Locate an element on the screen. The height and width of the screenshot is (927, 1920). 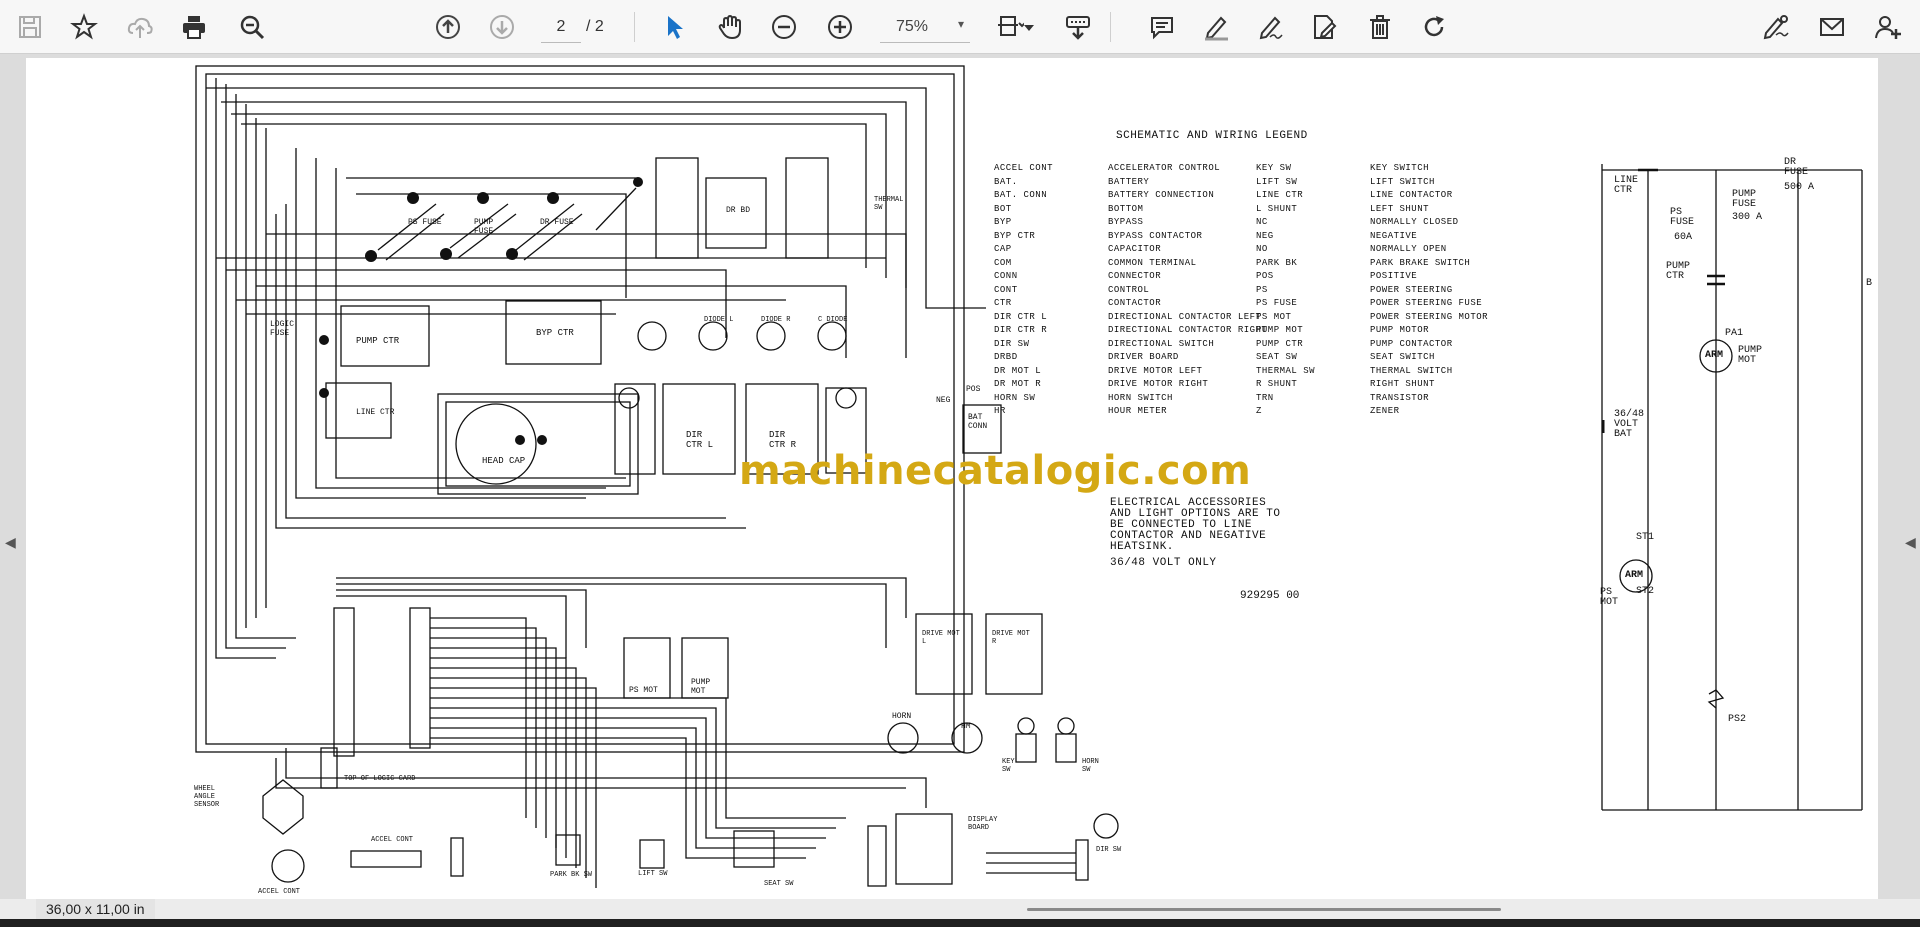
legend-abbrev-item: BYP CTR is located at coordinates (1015, 235).